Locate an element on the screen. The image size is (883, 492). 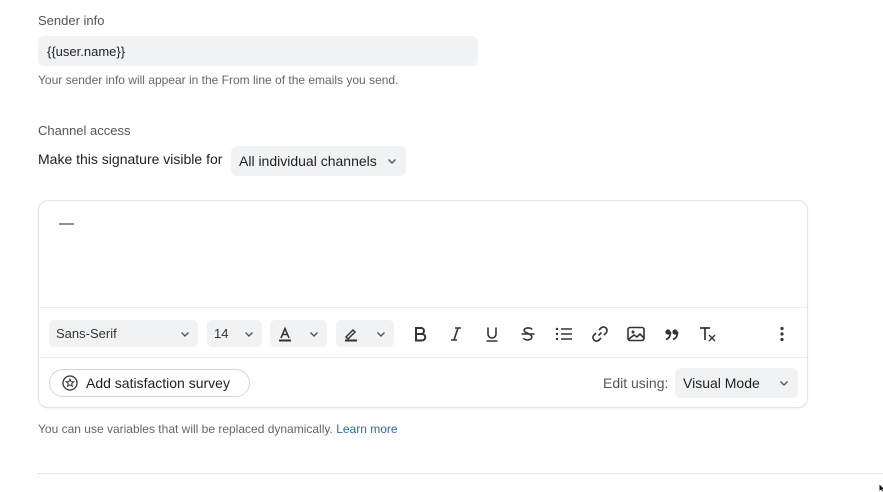
star-circle-icon is located at coordinates (70, 383).